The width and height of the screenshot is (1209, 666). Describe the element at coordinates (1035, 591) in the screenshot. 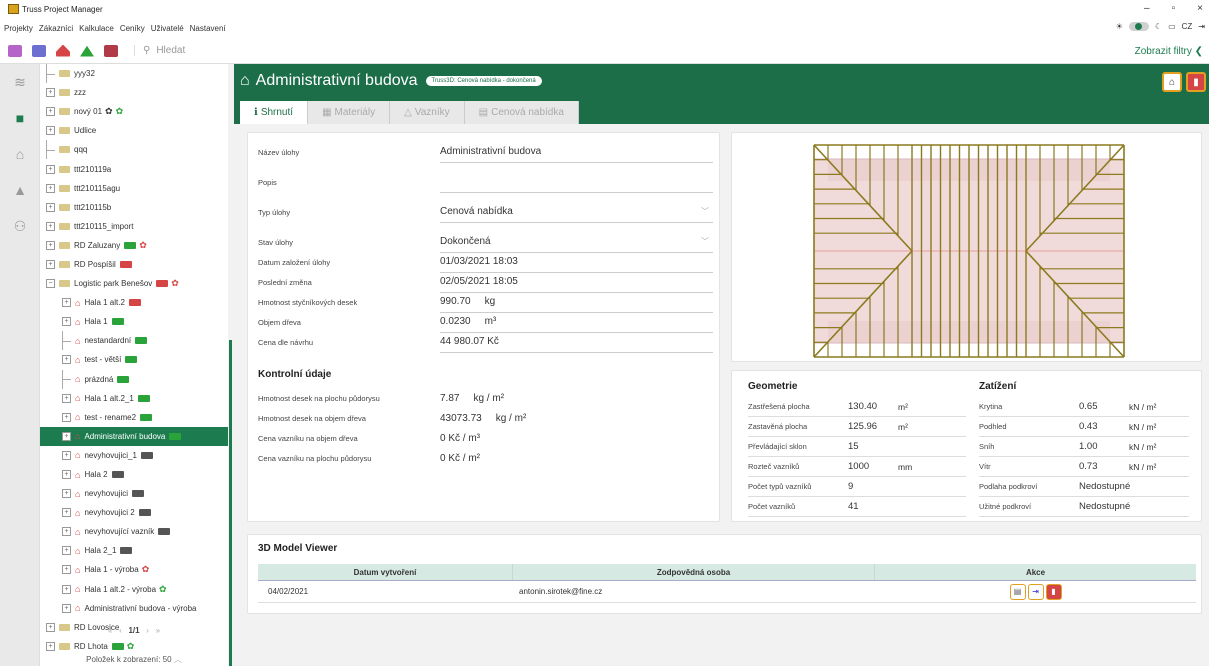

I see `export-button: ⇥` at that location.